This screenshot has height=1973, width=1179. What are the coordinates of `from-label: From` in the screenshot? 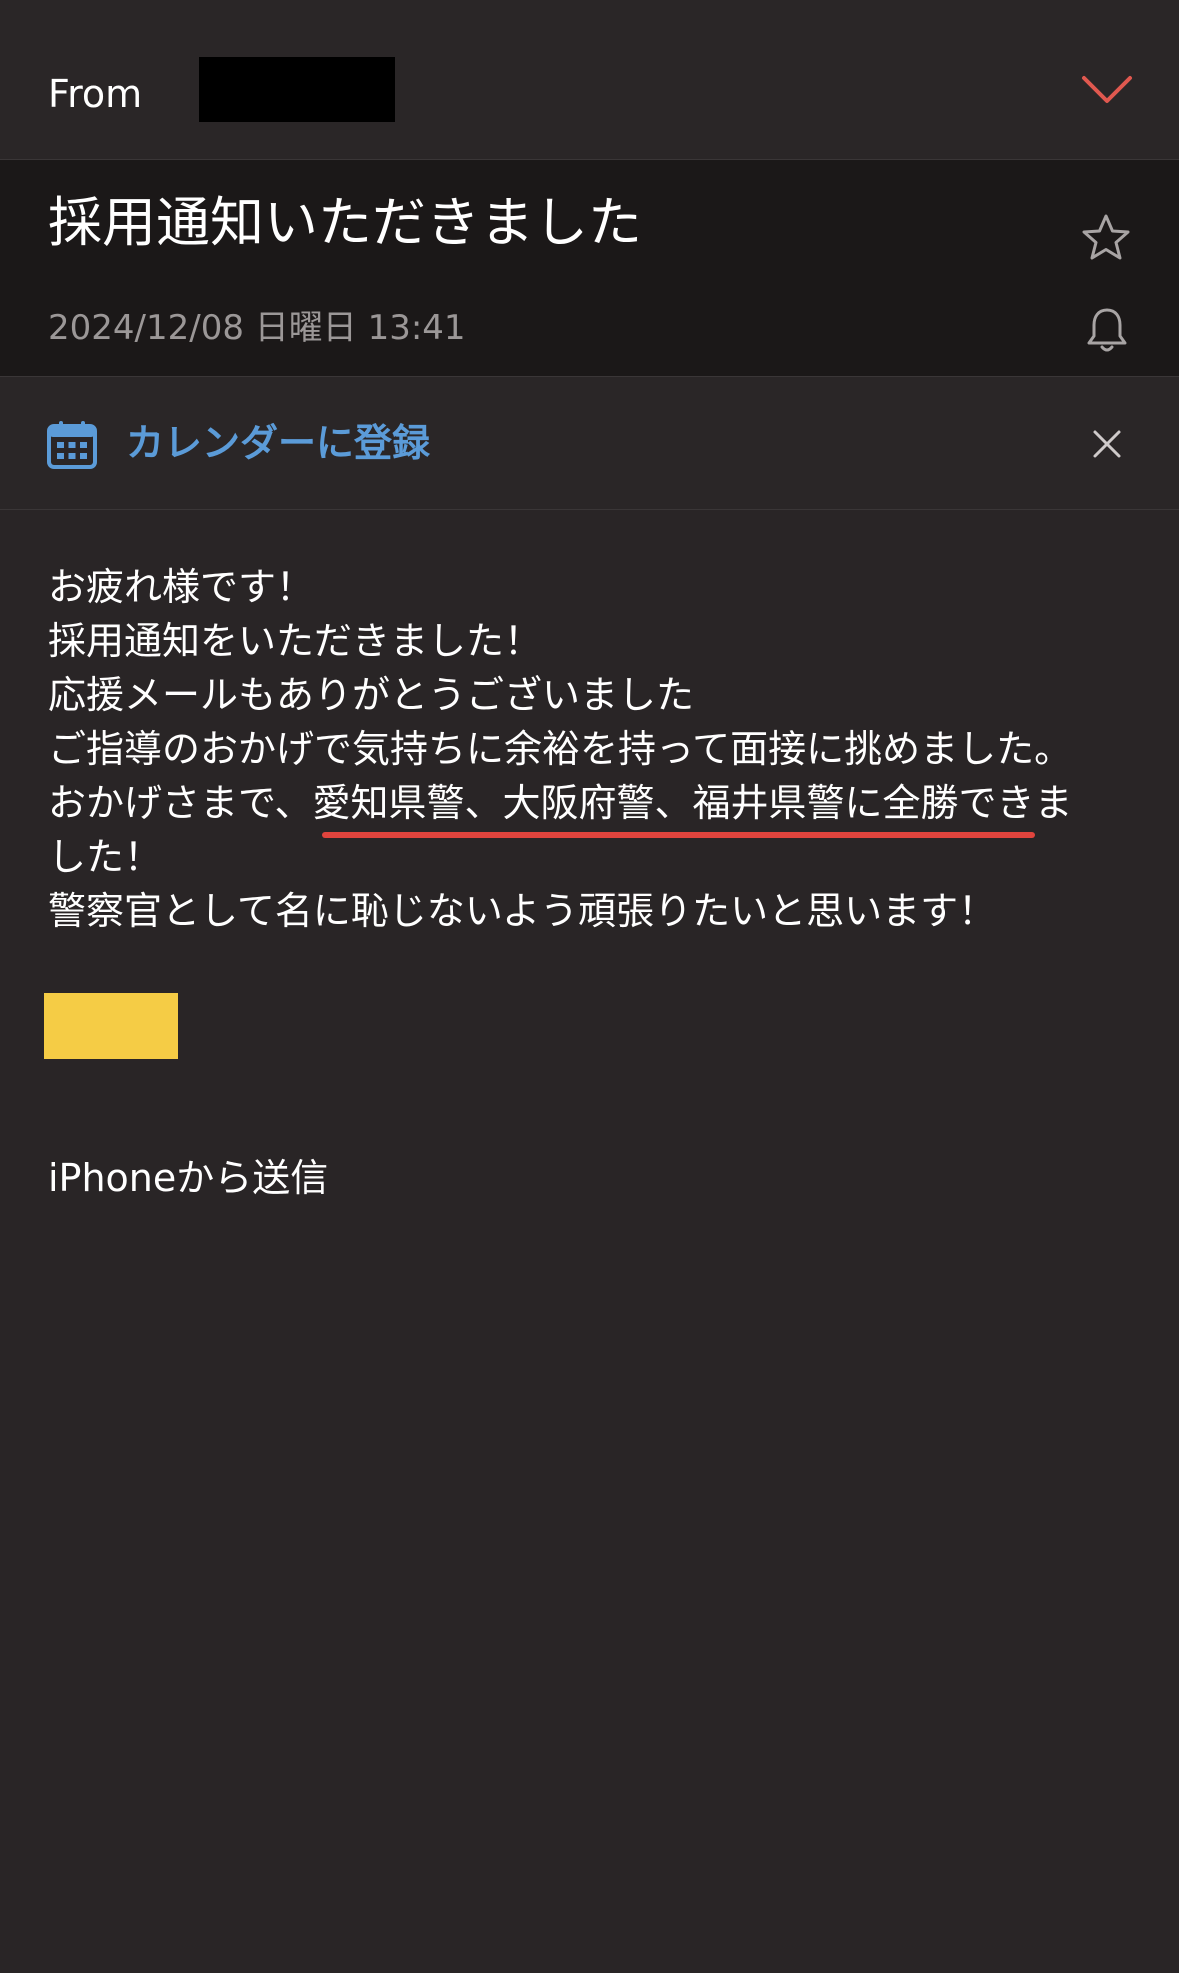 It's located at (95, 94).